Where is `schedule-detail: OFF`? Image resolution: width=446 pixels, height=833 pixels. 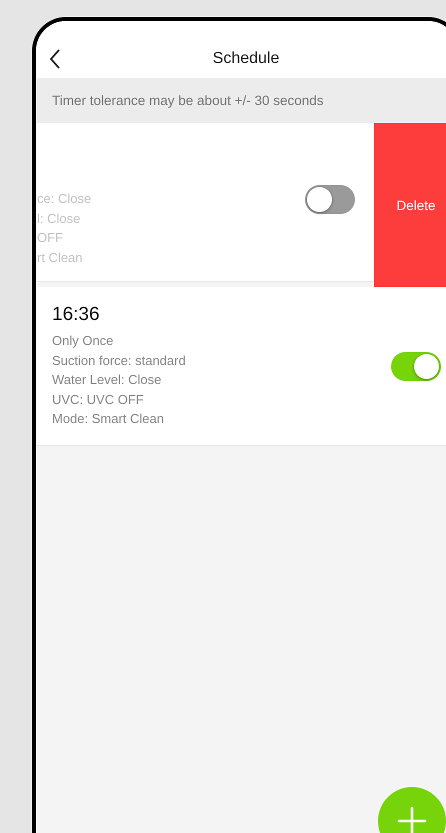
schedule-detail: OFF is located at coordinates (50, 238).